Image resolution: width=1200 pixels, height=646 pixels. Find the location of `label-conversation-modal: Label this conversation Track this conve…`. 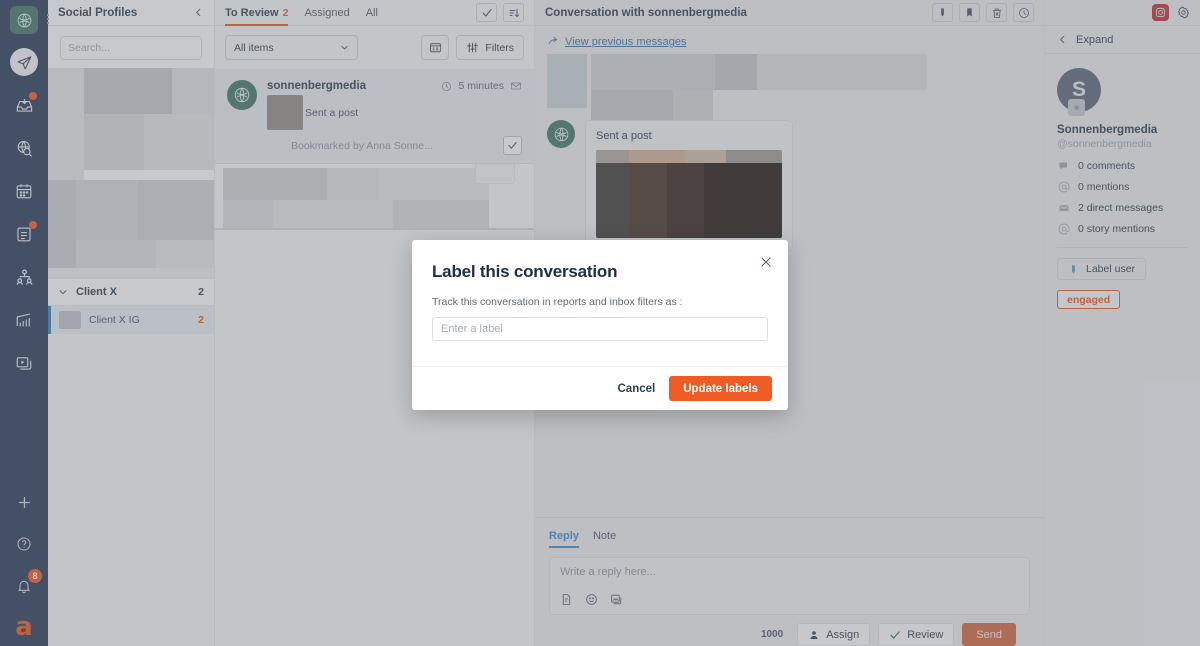

label-conversation-modal: Label this conversation Track this conve… is located at coordinates (600, 325).